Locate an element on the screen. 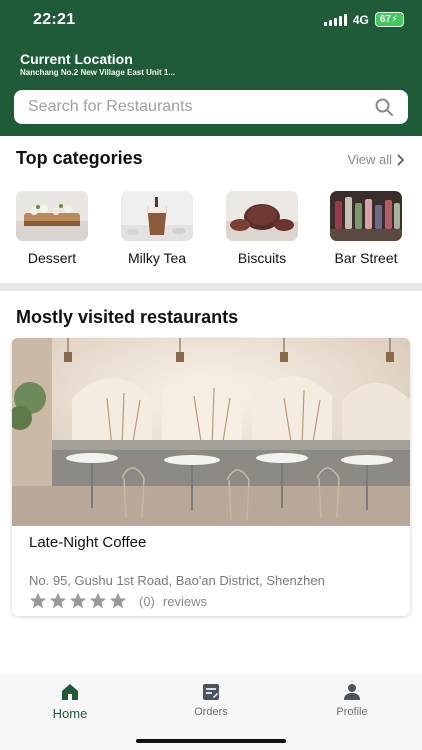  restaurants-title: Mostly visited restaurants is located at coordinates (127, 317).